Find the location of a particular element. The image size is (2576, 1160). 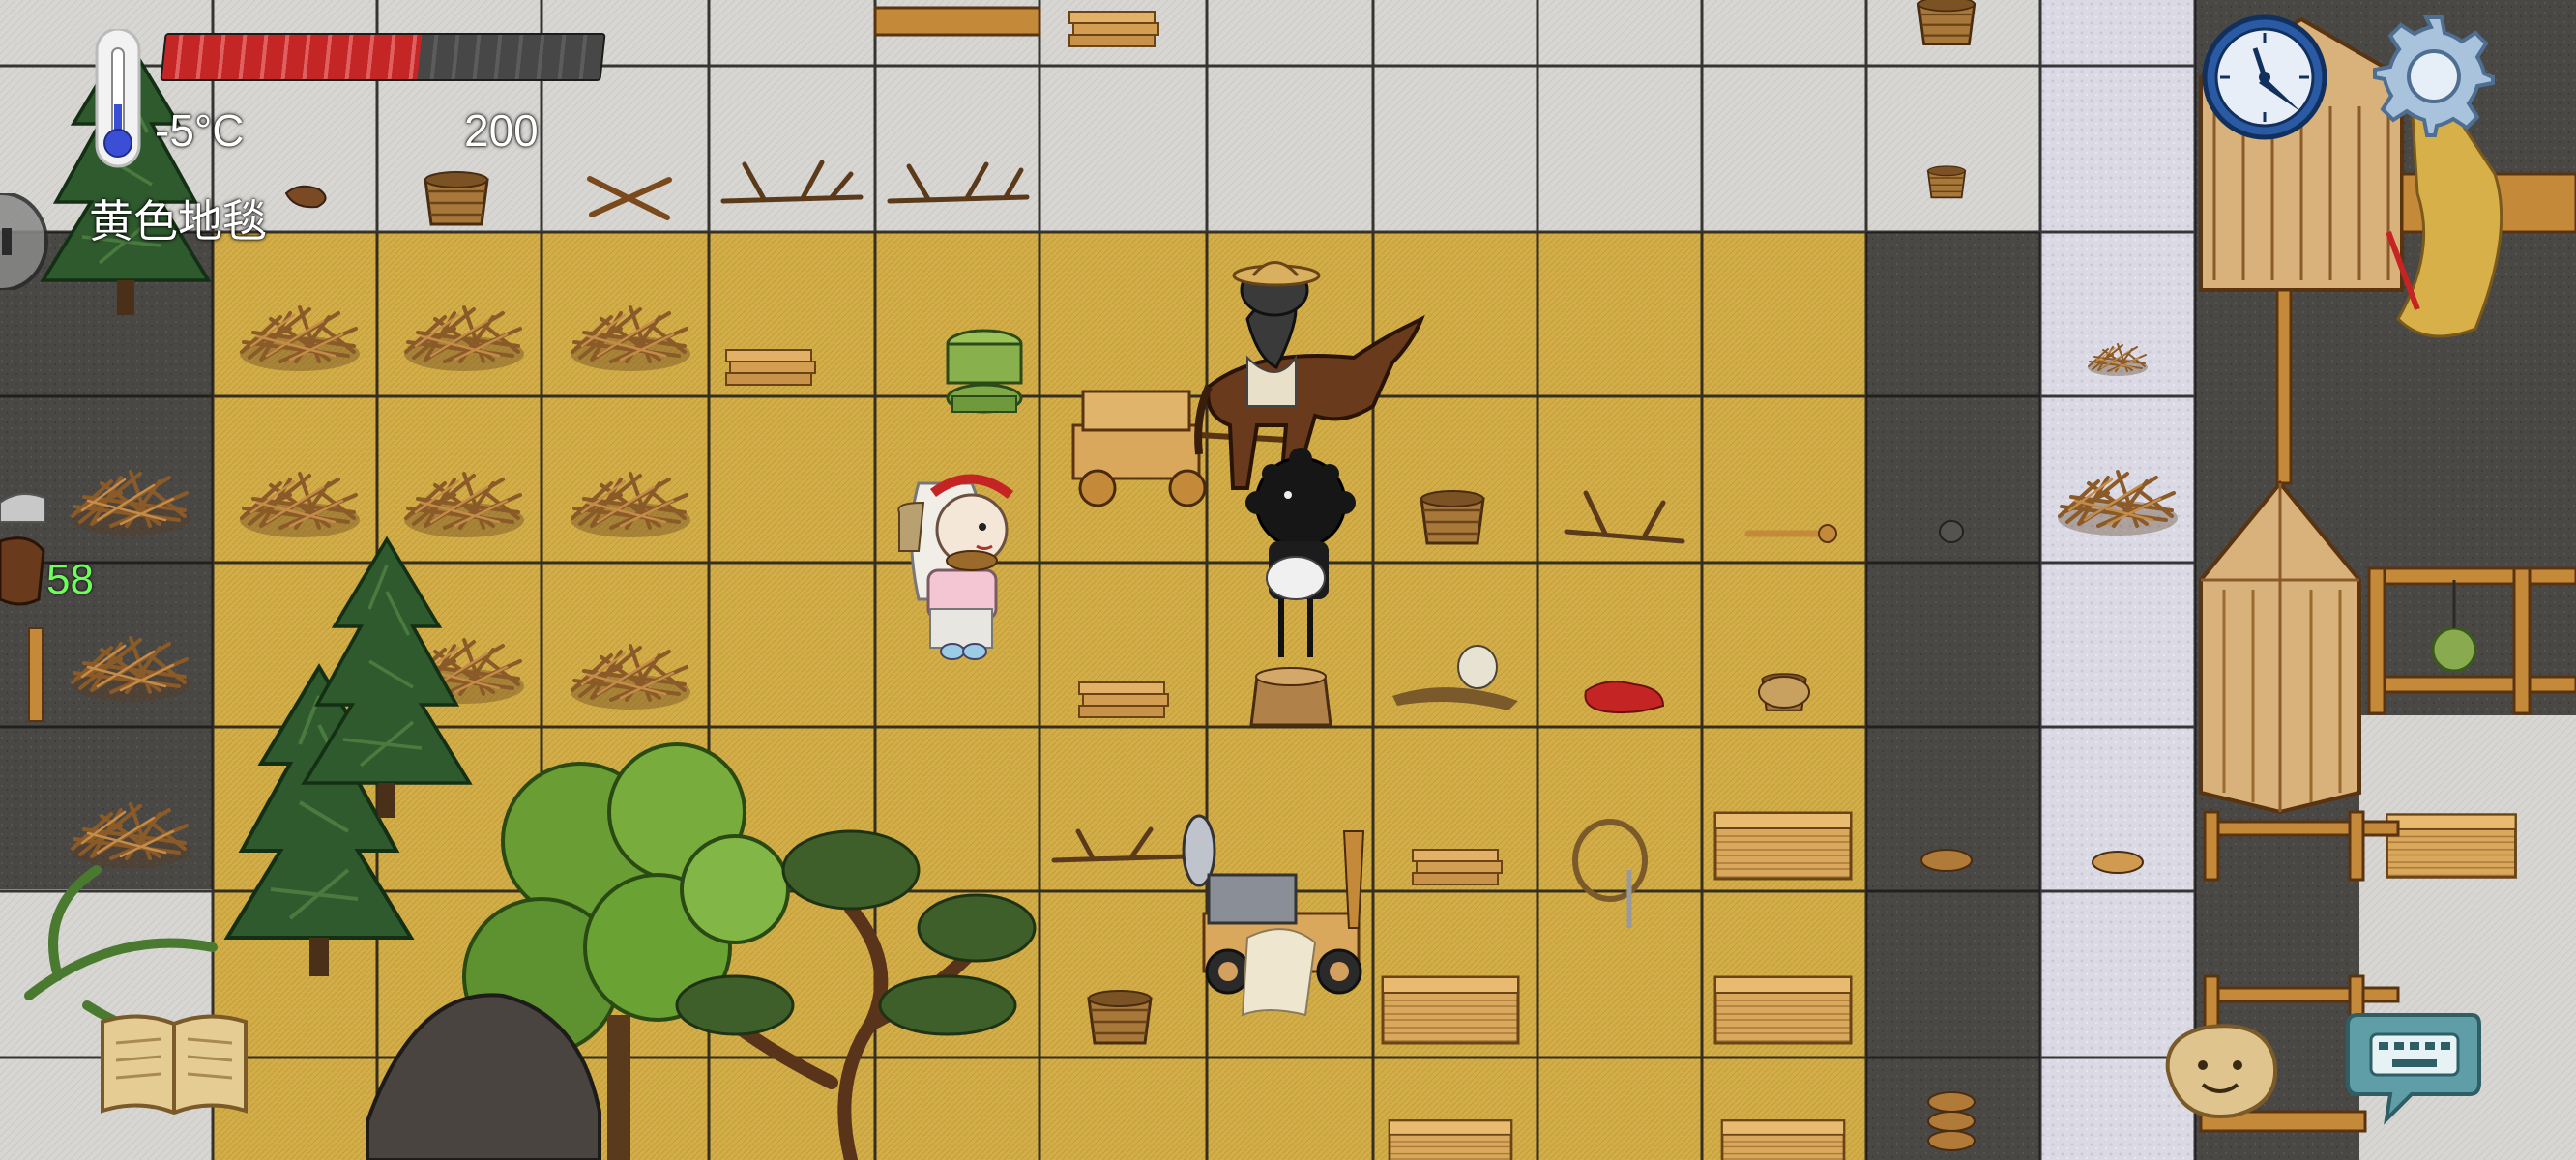

food-meter is located at coordinates (383, 57).